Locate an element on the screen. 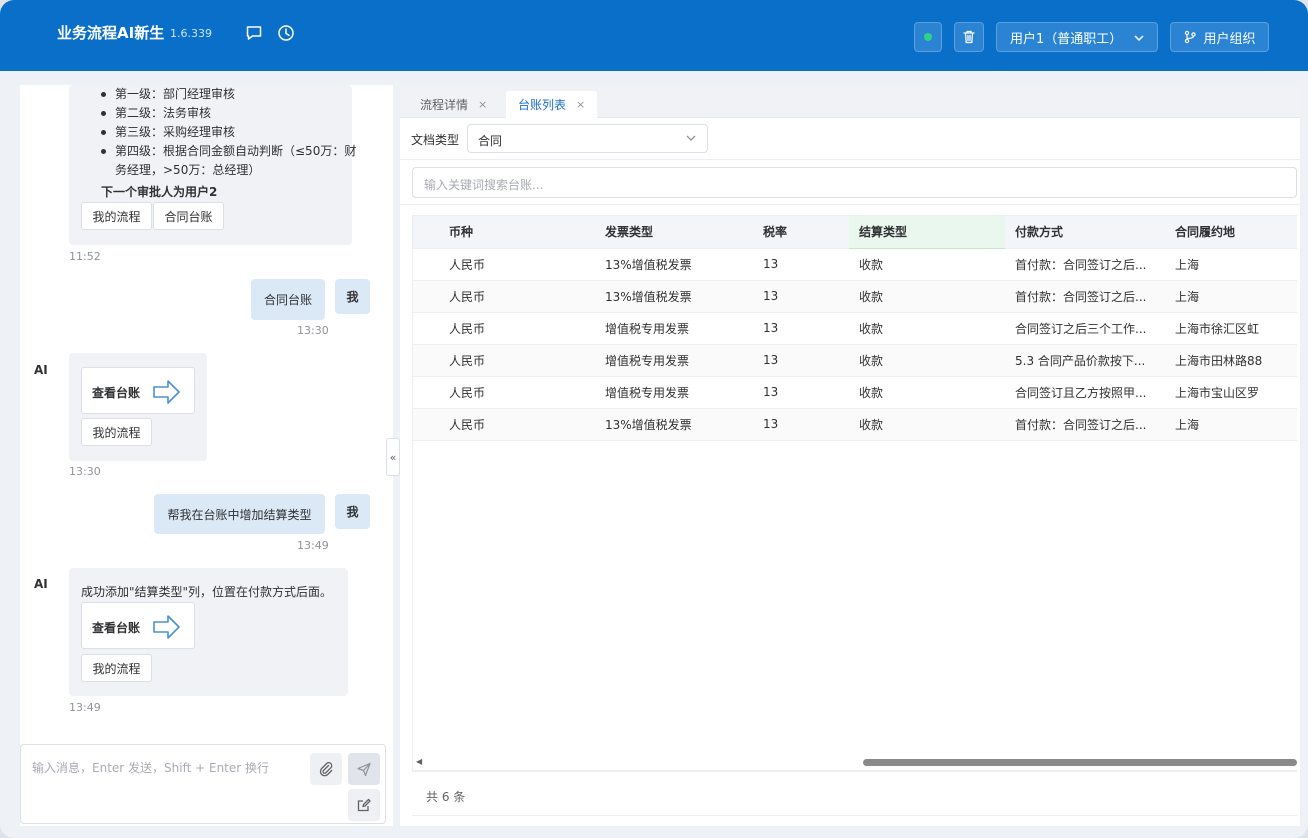 The width and height of the screenshot is (1308, 838). table-row: 人民币 增值税专用发票 13 收款 合同签订且乙方按照甲... 上海市宝山区罗 is located at coordinates (855, 392).